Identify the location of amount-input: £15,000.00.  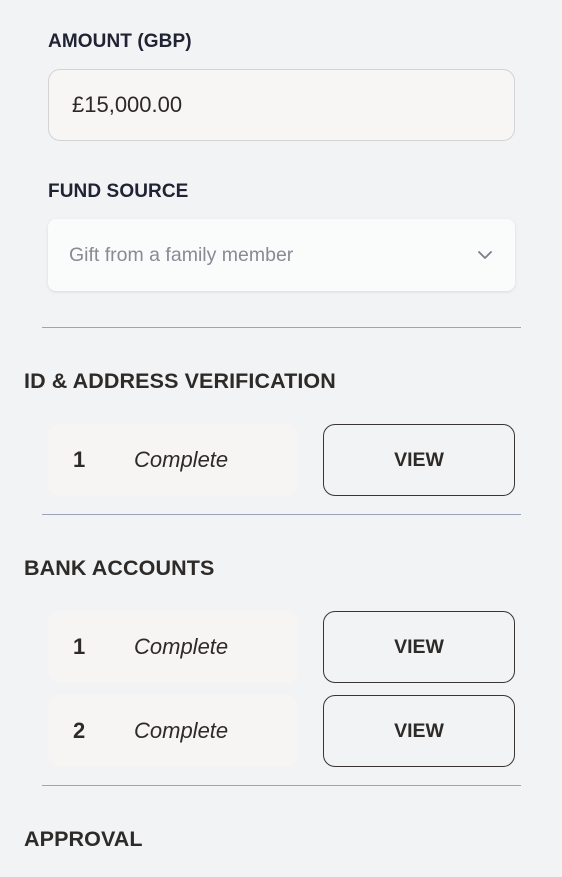
(281, 105).